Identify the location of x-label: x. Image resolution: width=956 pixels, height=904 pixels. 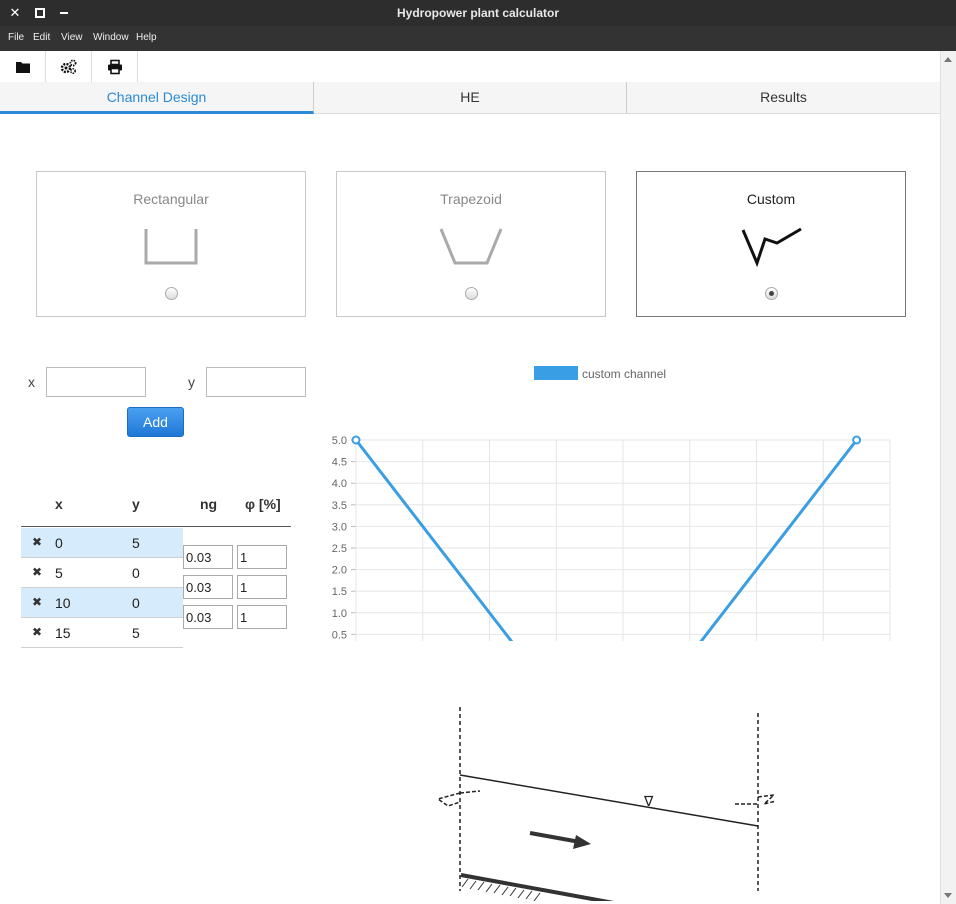
(31, 382).